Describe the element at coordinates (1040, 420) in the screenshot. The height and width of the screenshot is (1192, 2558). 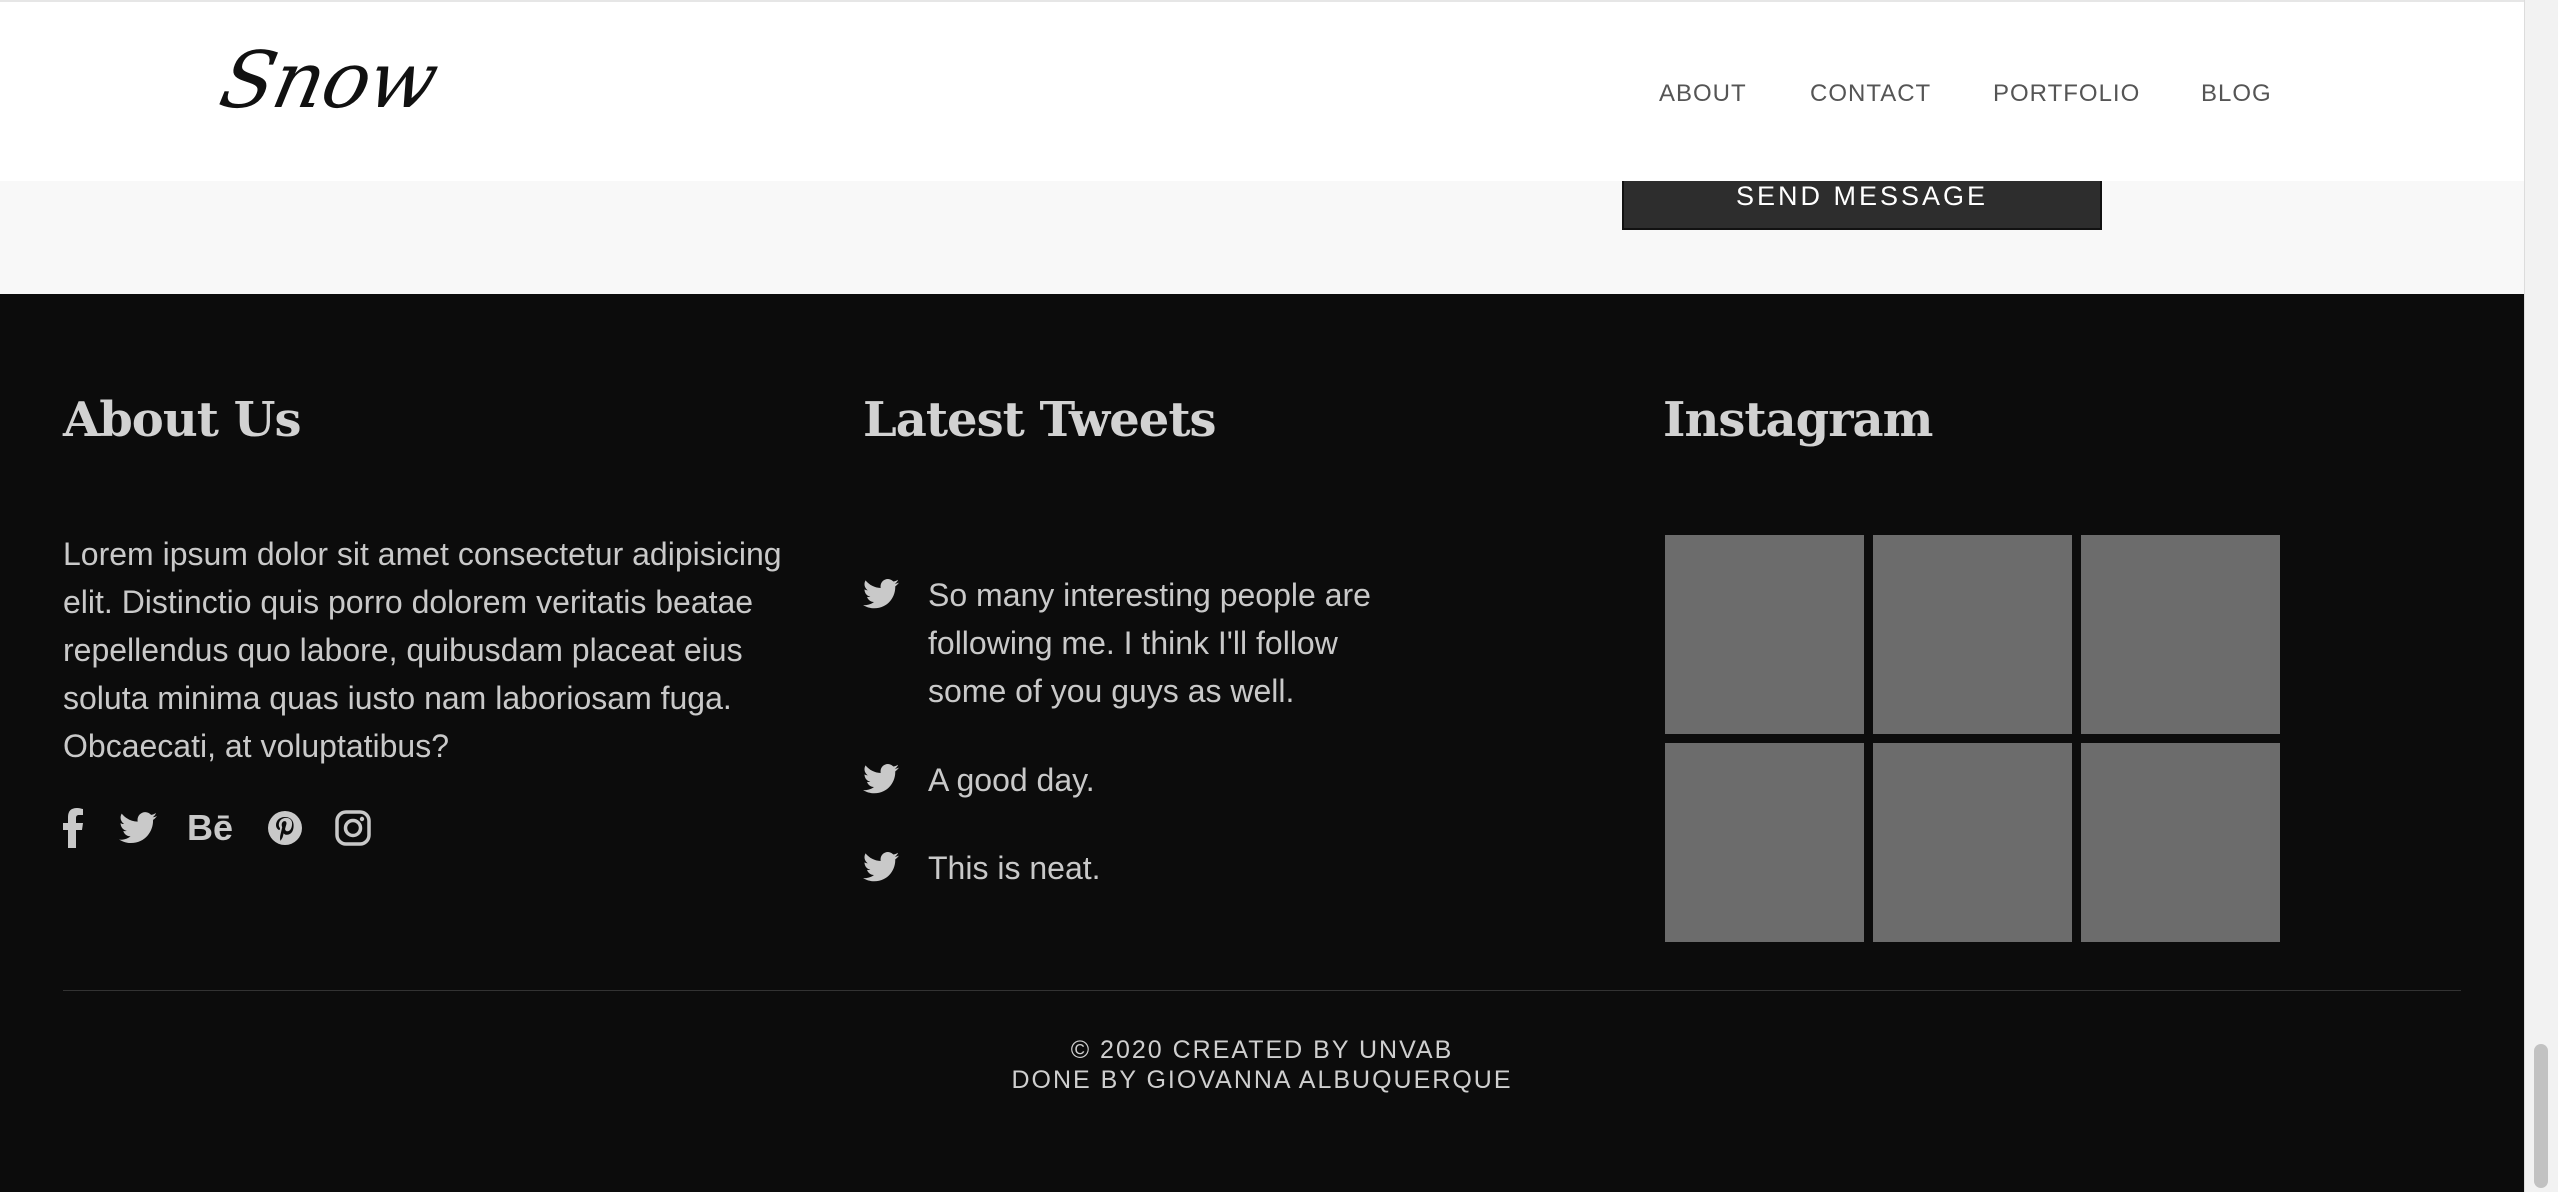
I see `tweets-title: Latest Tweets` at that location.